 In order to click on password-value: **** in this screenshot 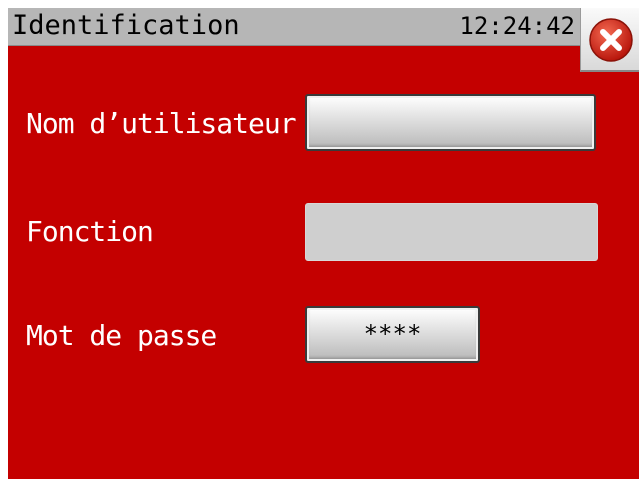, I will do `click(392, 334)`.